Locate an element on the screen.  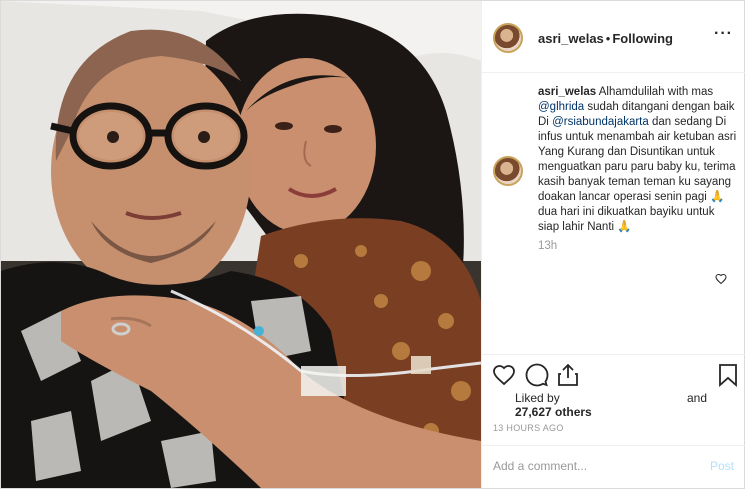
post-actions: Liked by and 27,627 others 13 HOURS AGO is located at coordinates (613, 400).